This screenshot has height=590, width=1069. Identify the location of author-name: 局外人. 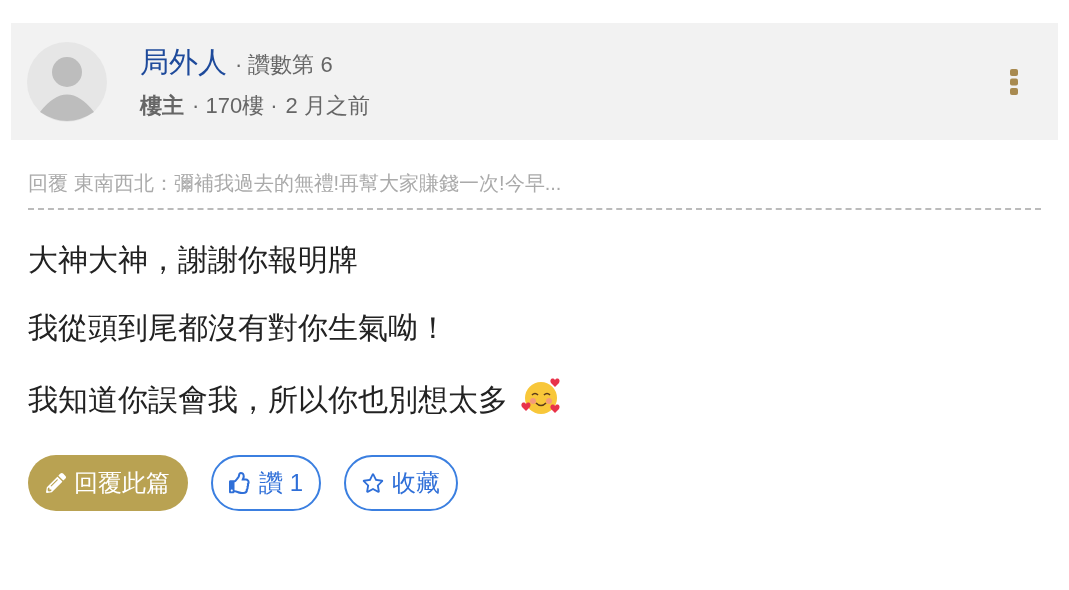
(183, 63).